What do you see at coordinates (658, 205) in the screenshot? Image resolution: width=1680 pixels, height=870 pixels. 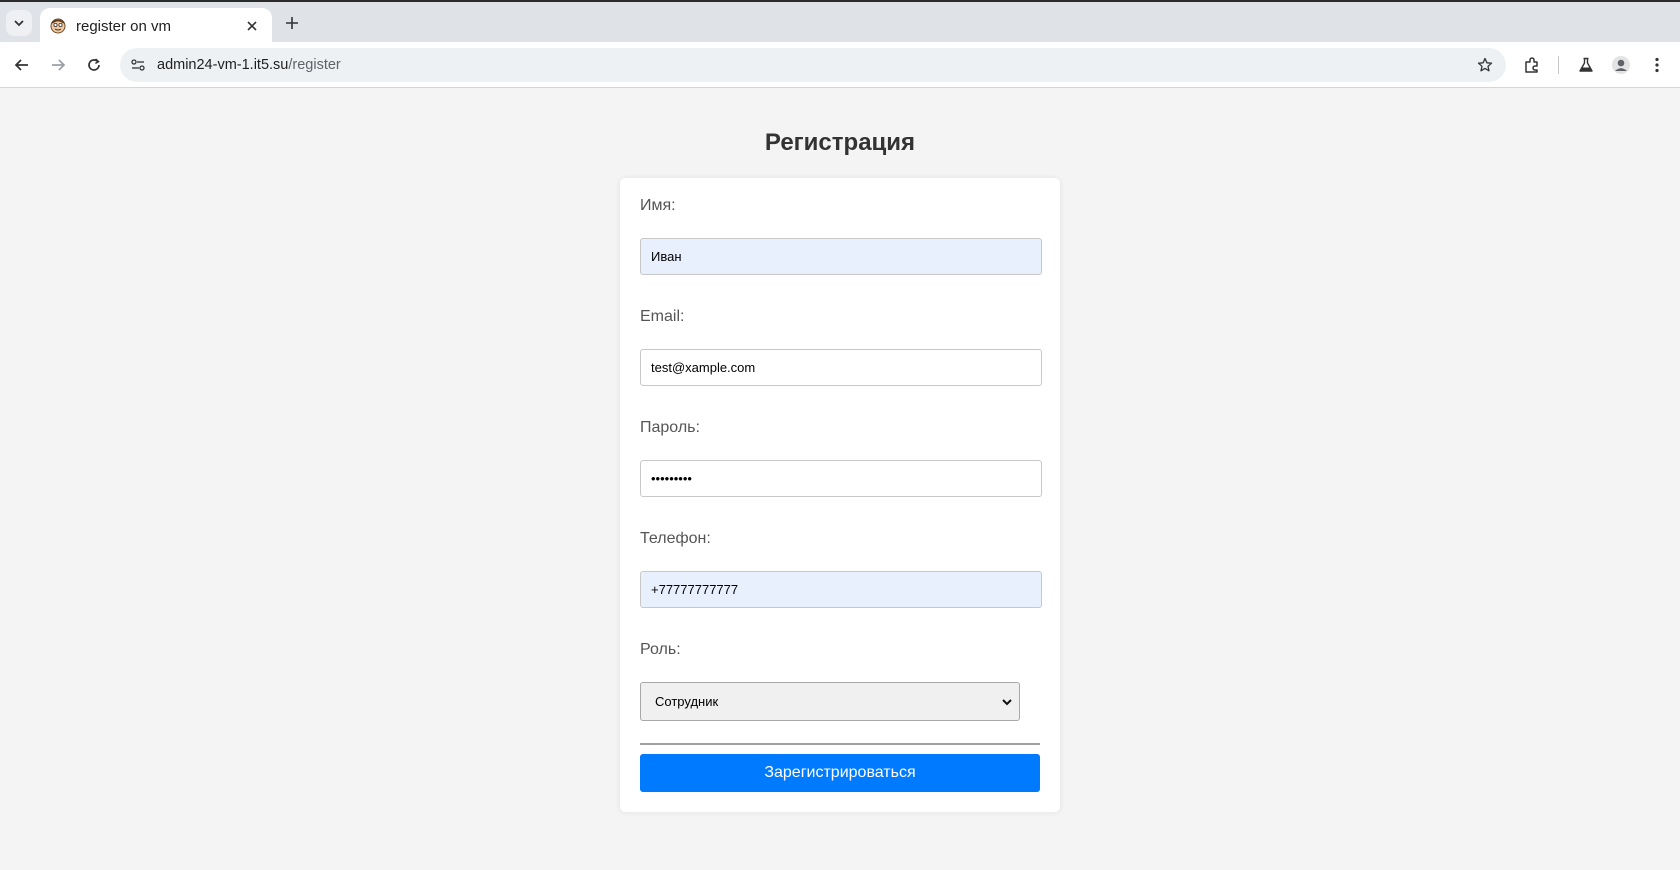 I see `name-label: Имя:` at bounding box center [658, 205].